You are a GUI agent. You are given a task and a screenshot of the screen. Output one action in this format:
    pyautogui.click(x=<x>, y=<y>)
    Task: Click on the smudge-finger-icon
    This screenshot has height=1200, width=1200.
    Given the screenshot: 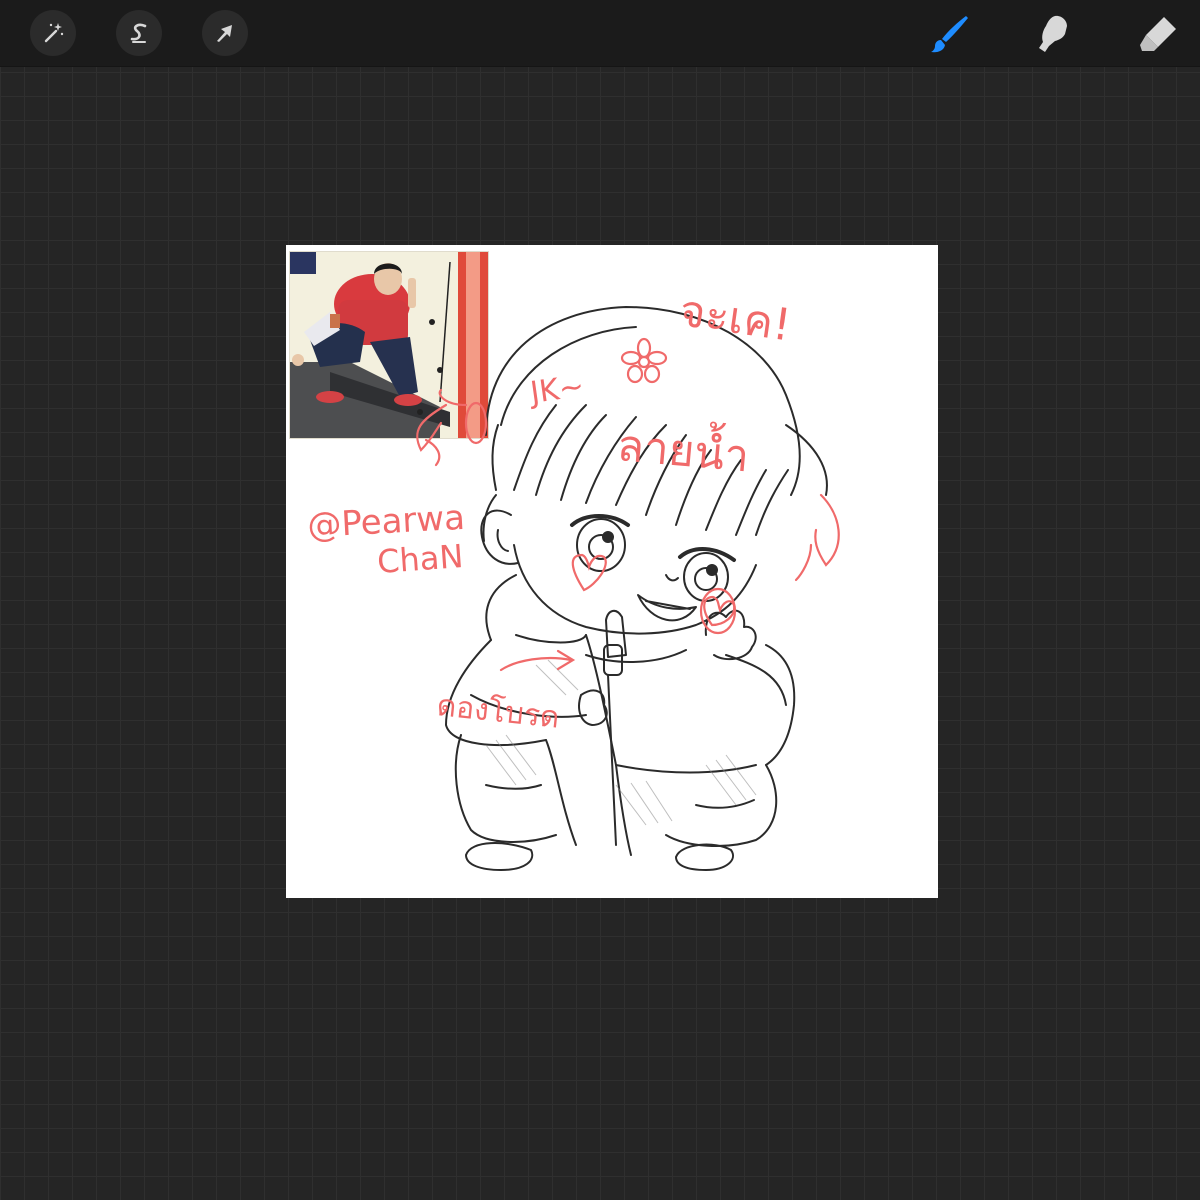 What is the action you would take?
    pyautogui.click(x=1053, y=33)
    